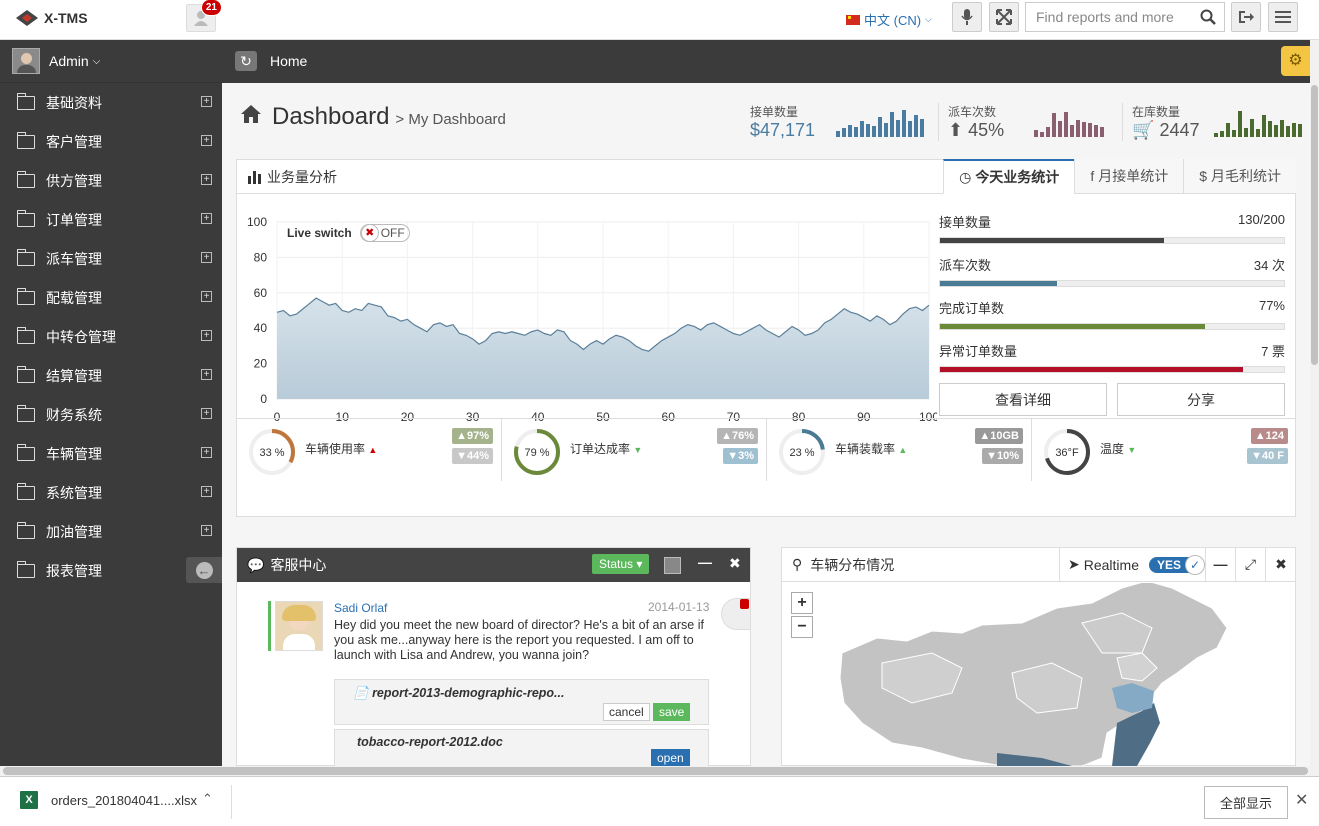 The height and width of the screenshot is (826, 1319). I want to click on gear-icon: ⚙, so click(1295, 60).